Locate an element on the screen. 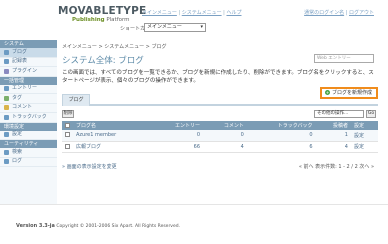  nav-system-menu: システムメニュー is located at coordinates (202, 13).